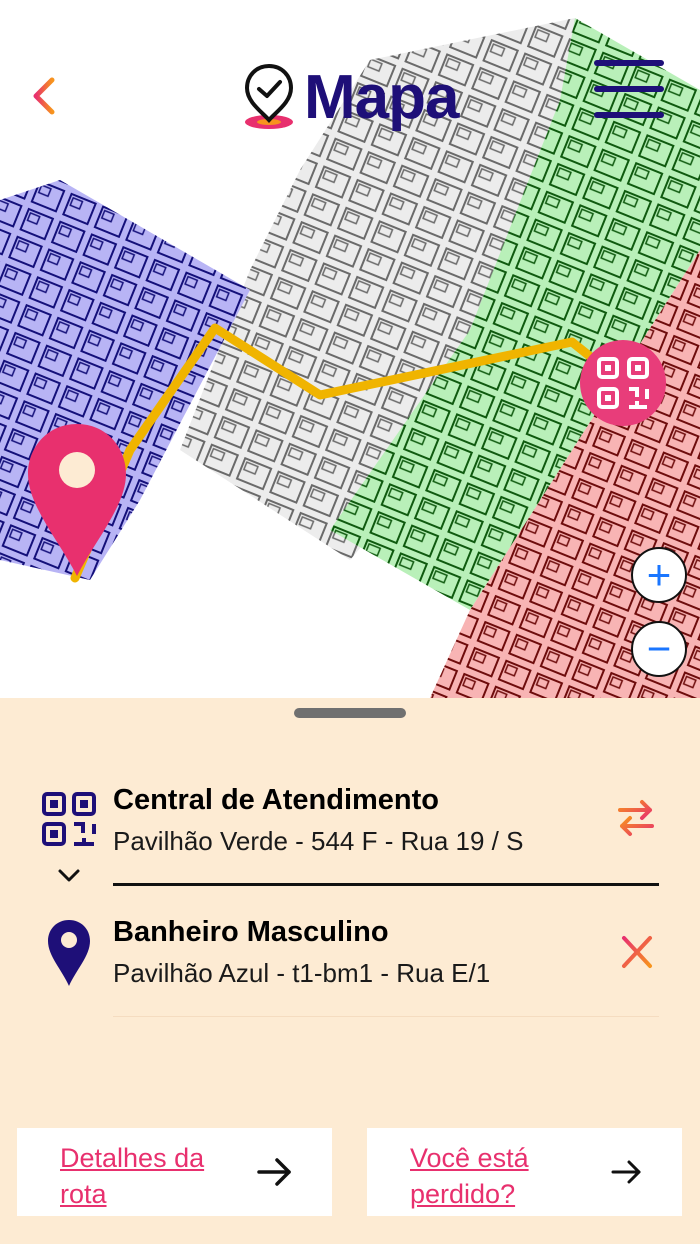 The height and width of the screenshot is (1244, 700). I want to click on destination-name: Banheiro Masculino, so click(251, 932).